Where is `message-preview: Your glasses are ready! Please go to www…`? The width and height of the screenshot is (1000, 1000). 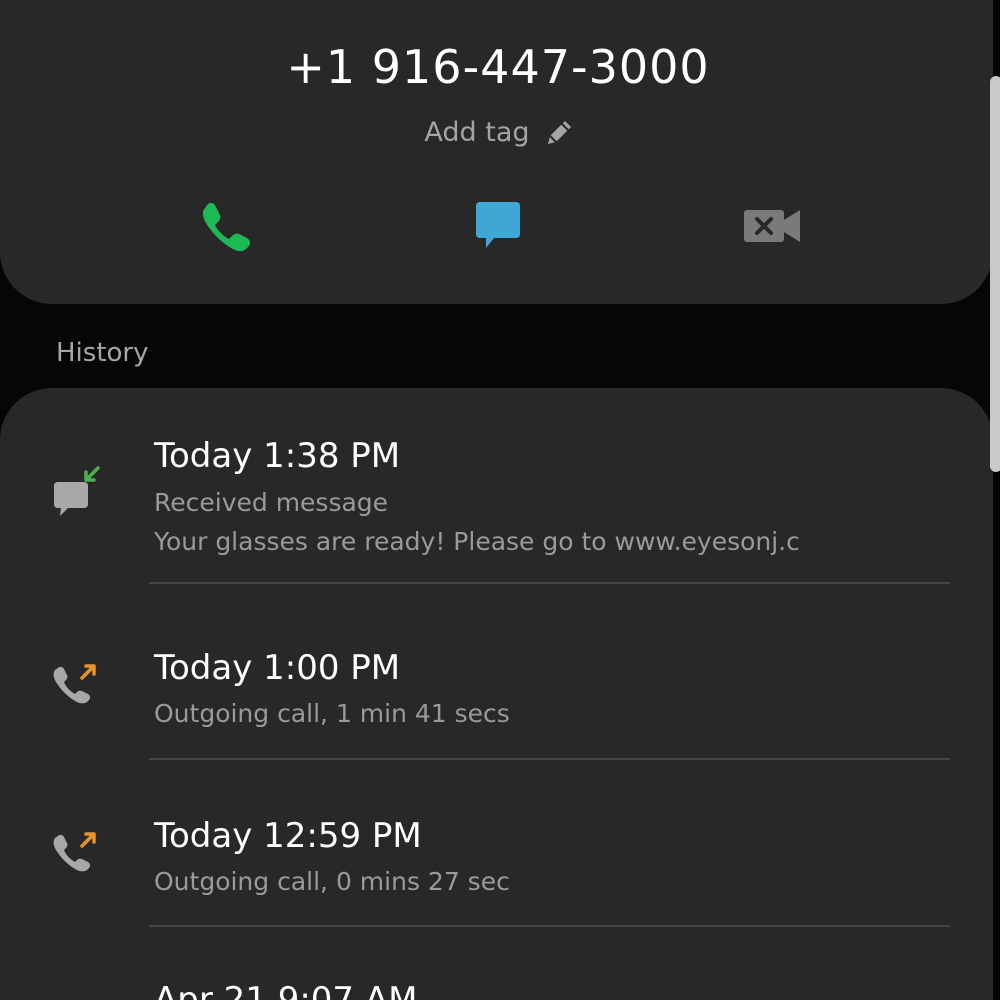 message-preview: Your glasses are ready! Please go to www… is located at coordinates (477, 541).